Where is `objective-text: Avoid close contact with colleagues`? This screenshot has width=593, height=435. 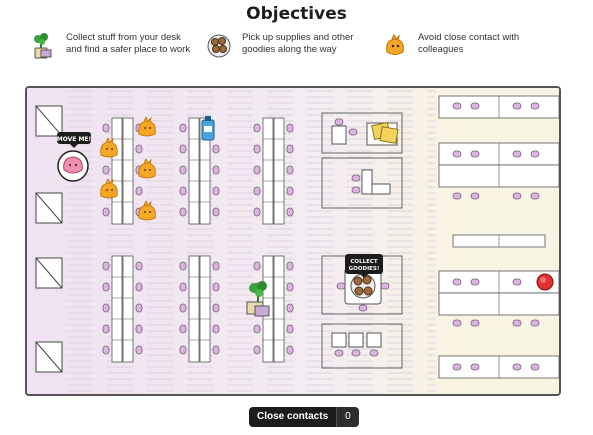
objective-text: Avoid close contact with colleagues is located at coordinates (469, 43).